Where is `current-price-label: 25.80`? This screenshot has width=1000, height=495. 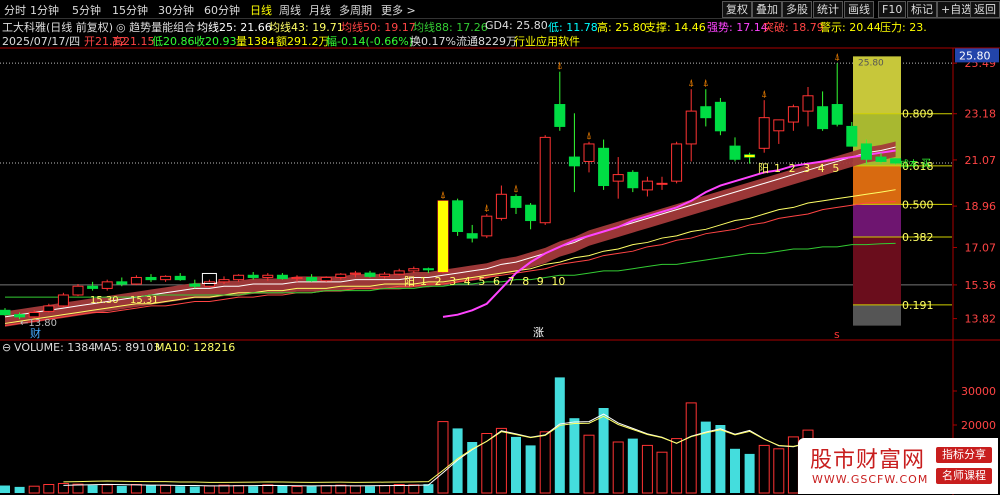
current-price-label: 25.80 is located at coordinates (975, 55).